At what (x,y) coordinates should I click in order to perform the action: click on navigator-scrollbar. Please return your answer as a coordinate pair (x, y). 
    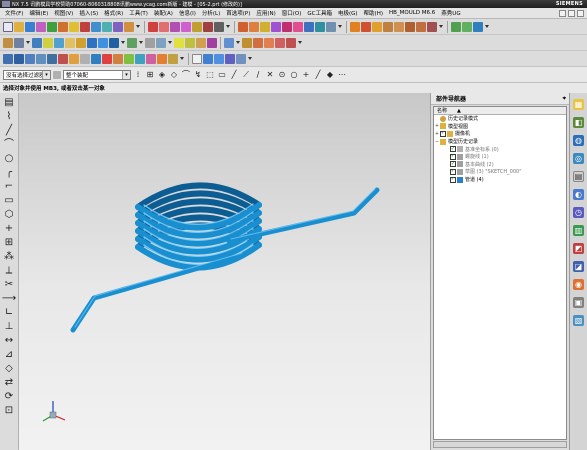
    Looking at the image, I should click on (500, 444).